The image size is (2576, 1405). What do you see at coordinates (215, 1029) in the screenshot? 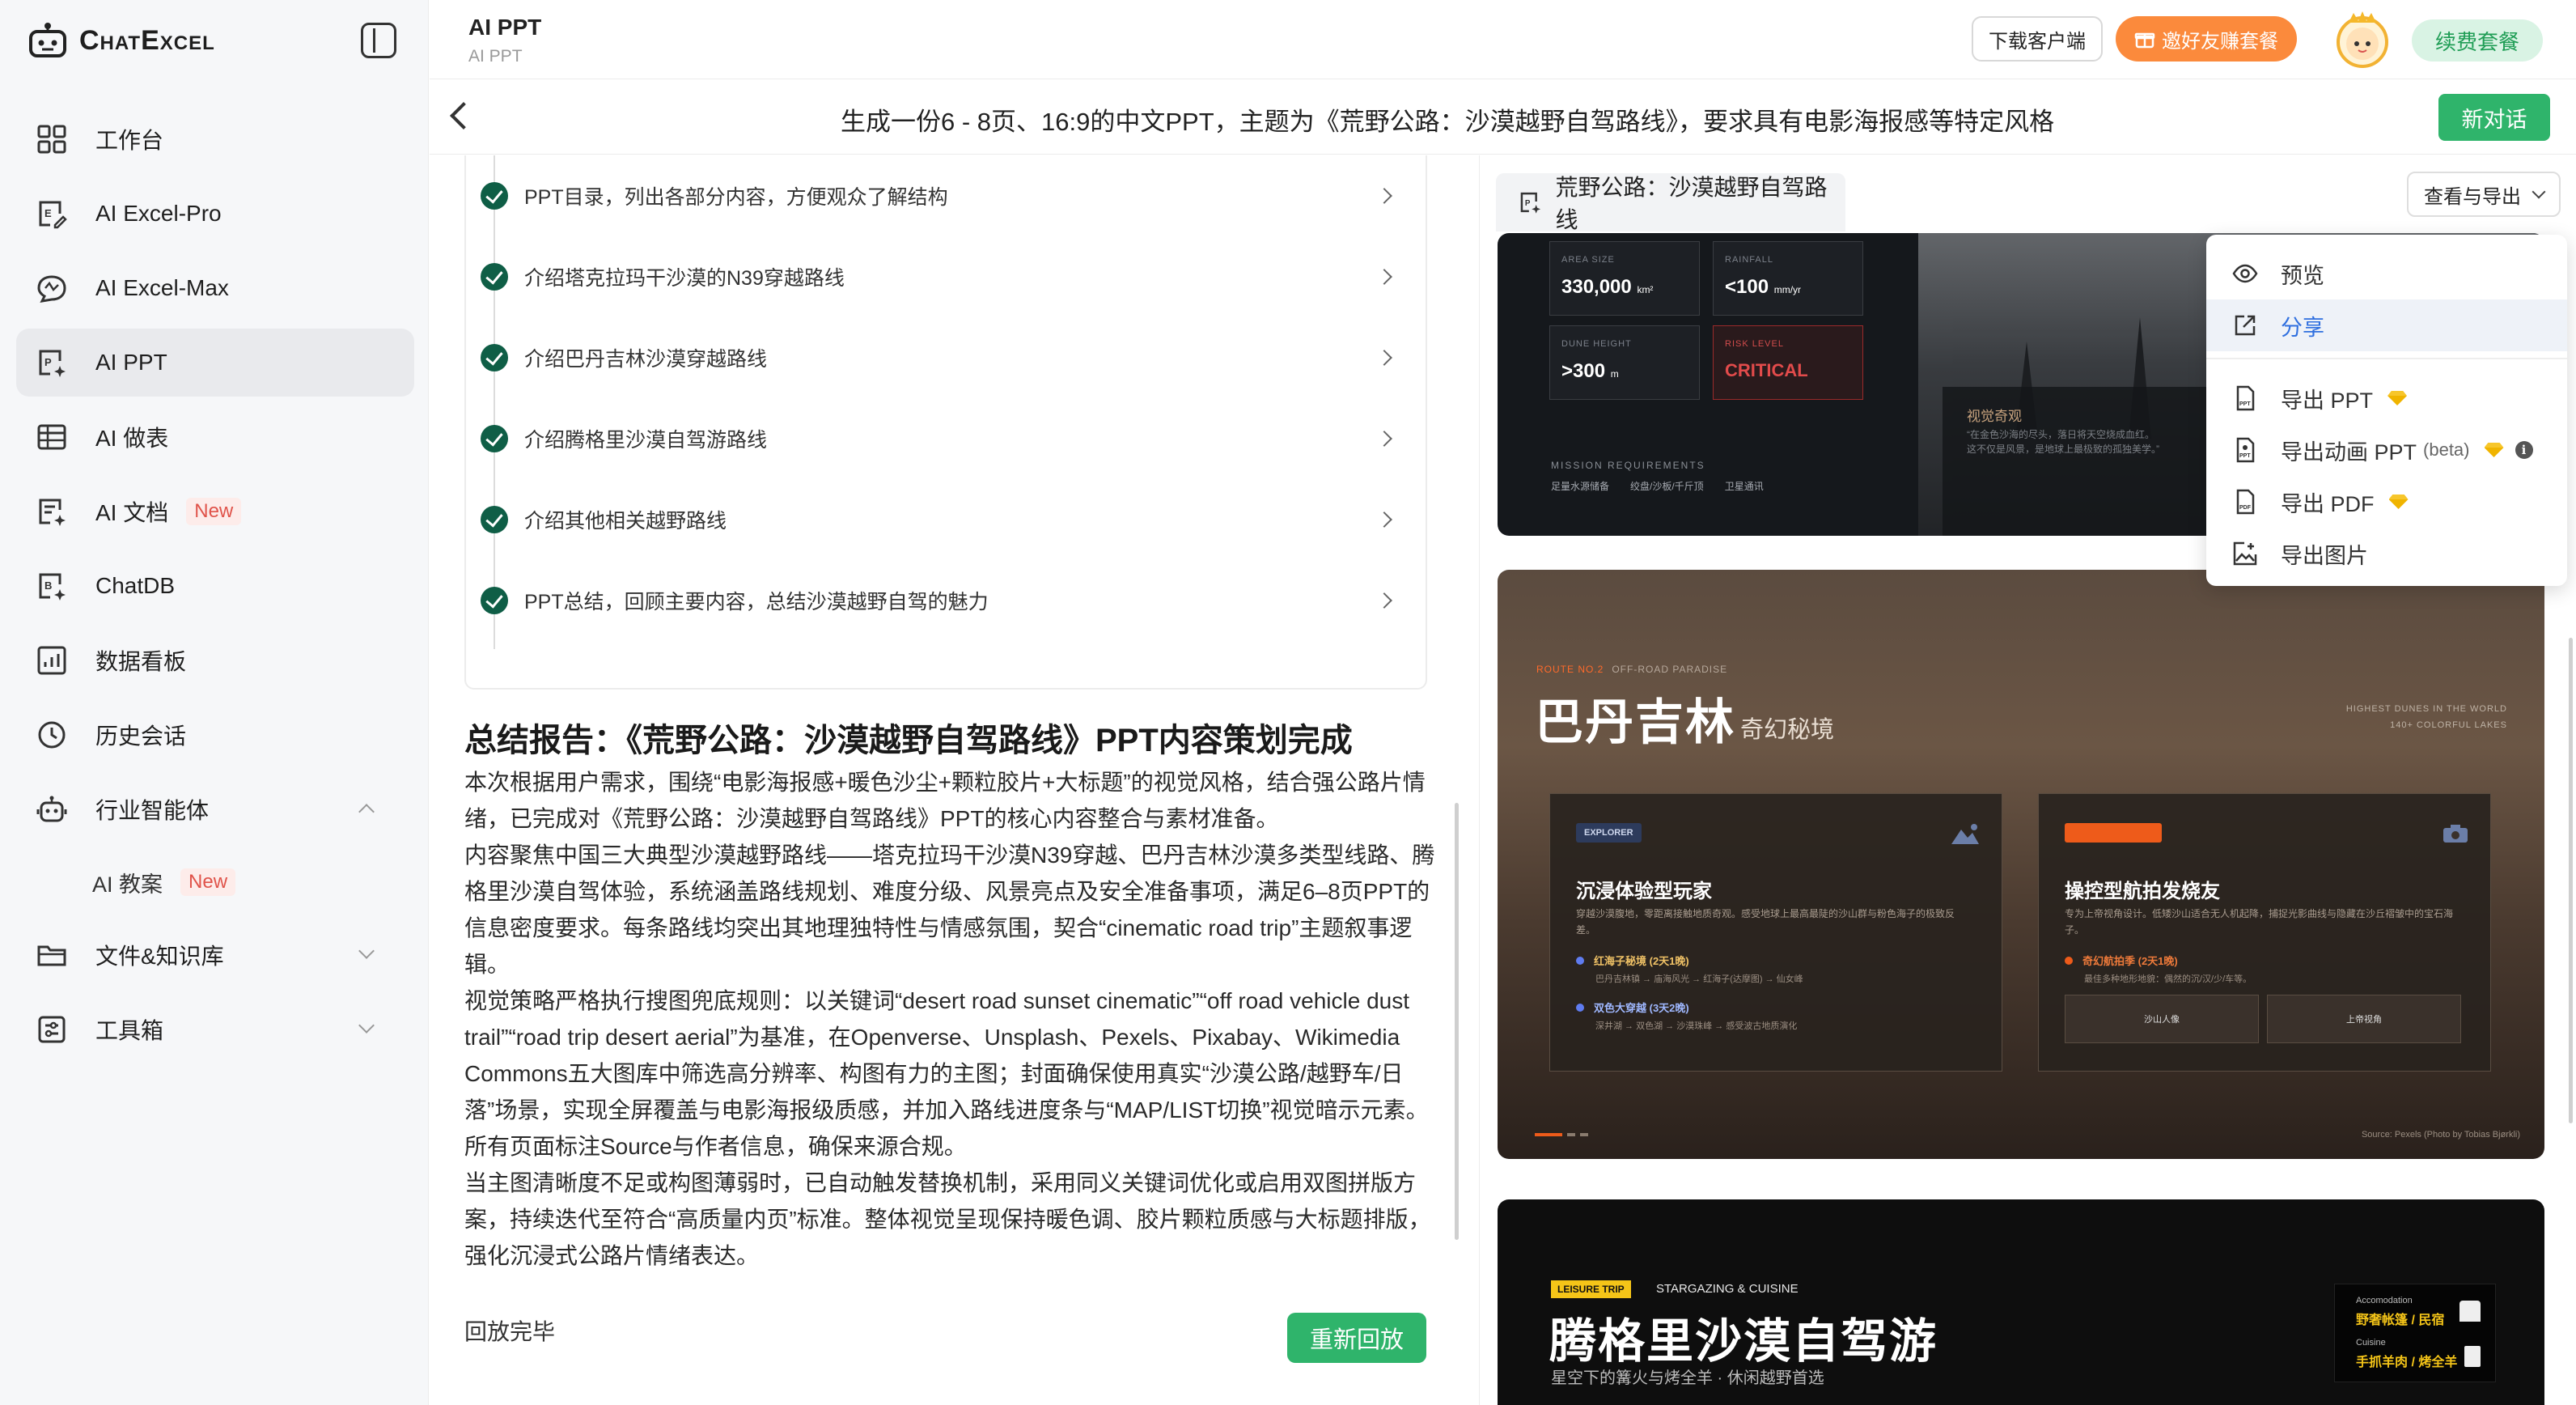
I see `sidebar-item-toolbox: 工具箱` at bounding box center [215, 1029].